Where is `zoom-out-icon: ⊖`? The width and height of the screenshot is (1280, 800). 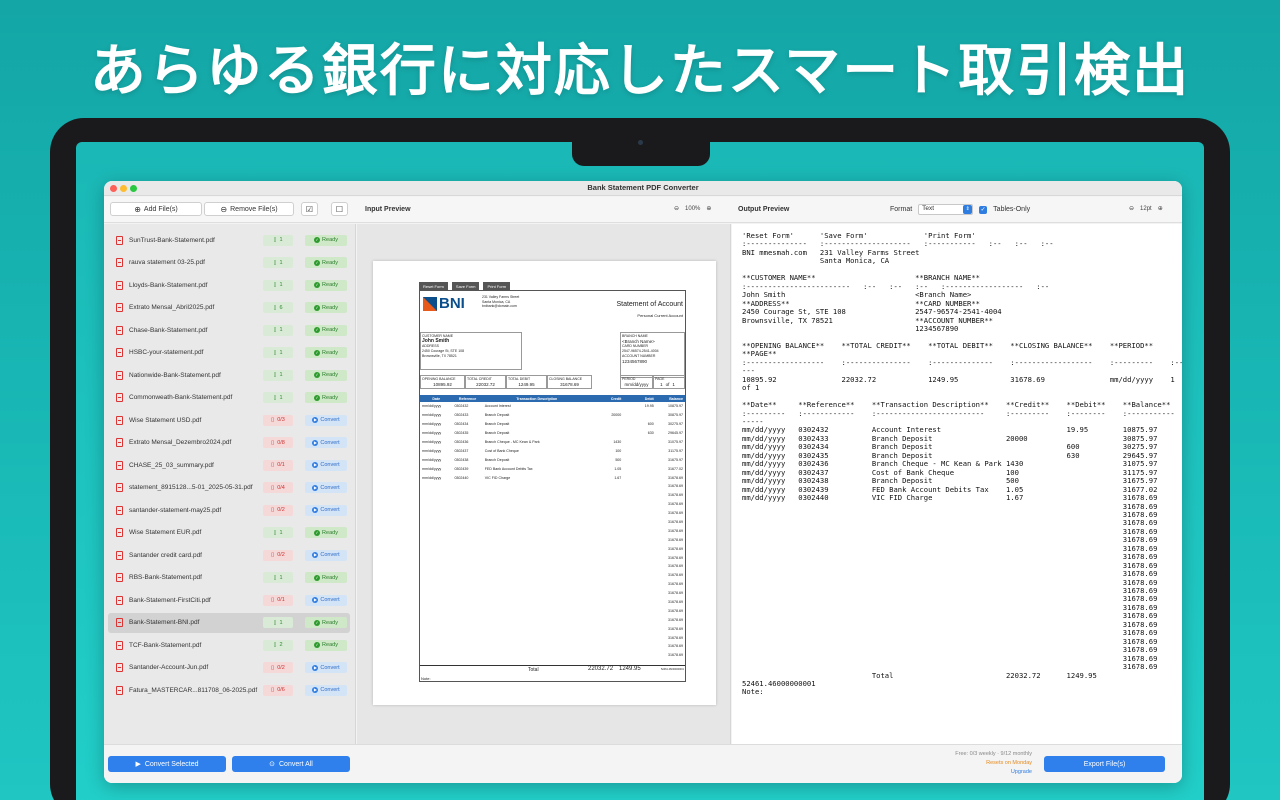 zoom-out-icon: ⊖ is located at coordinates (676, 208).